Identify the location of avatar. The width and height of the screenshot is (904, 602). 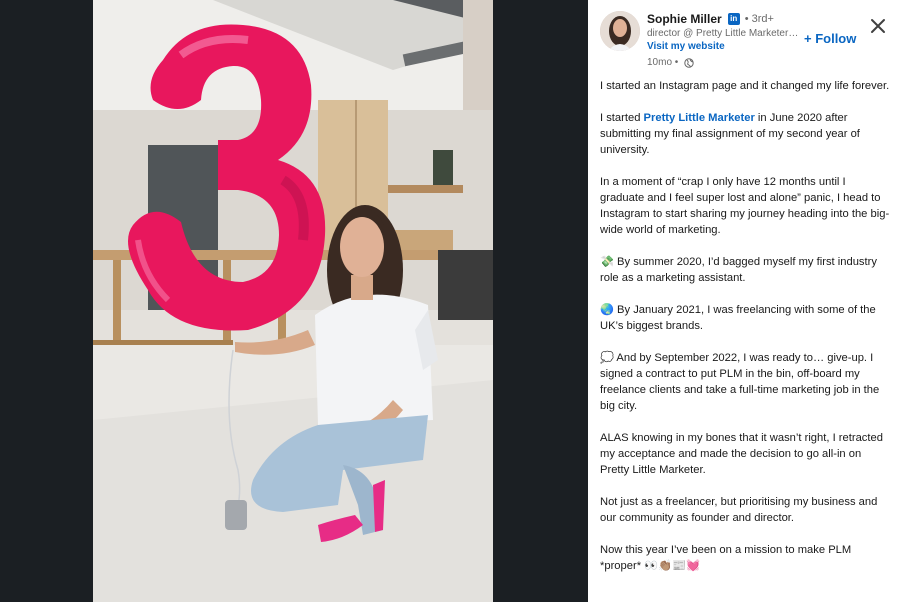
(620, 31).